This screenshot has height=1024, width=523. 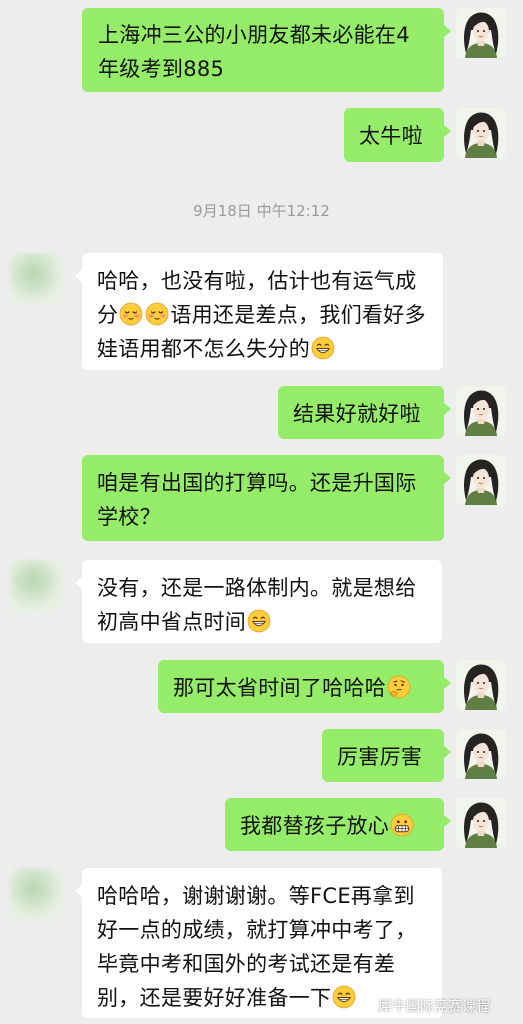 I want to click on message-bubble-self: 咱是有出国的打算吗。还是升国际学校？, so click(x=266, y=498).